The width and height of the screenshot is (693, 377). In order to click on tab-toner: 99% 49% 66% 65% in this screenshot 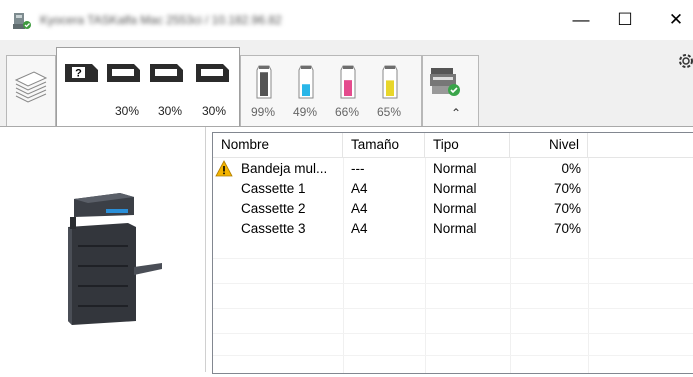, I will do `click(331, 90)`.